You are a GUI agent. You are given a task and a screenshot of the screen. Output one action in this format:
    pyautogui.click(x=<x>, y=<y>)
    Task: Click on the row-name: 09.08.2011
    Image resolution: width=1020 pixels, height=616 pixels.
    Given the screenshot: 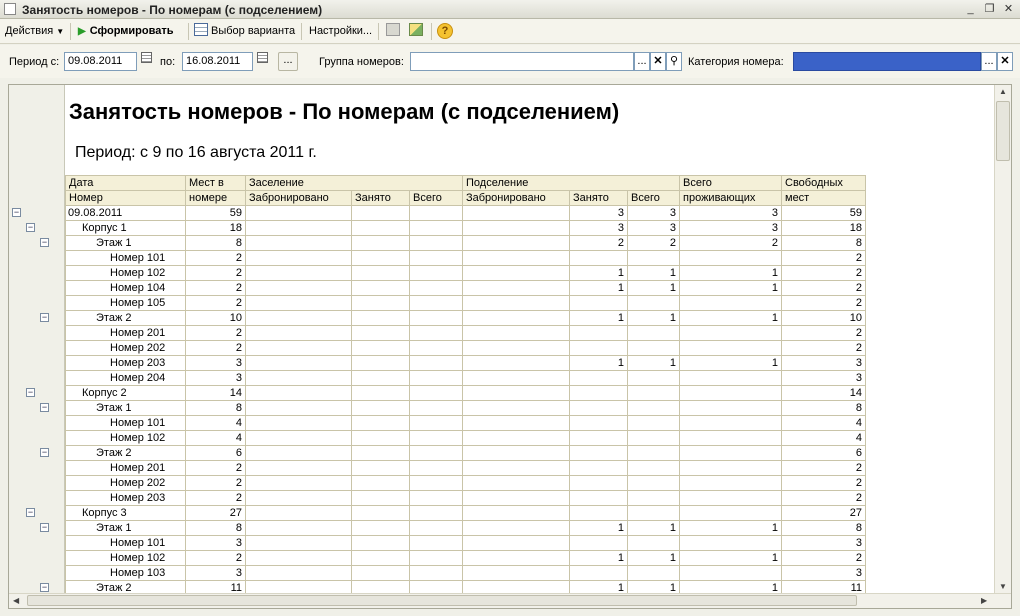 What is the action you would take?
    pyautogui.click(x=125, y=213)
    